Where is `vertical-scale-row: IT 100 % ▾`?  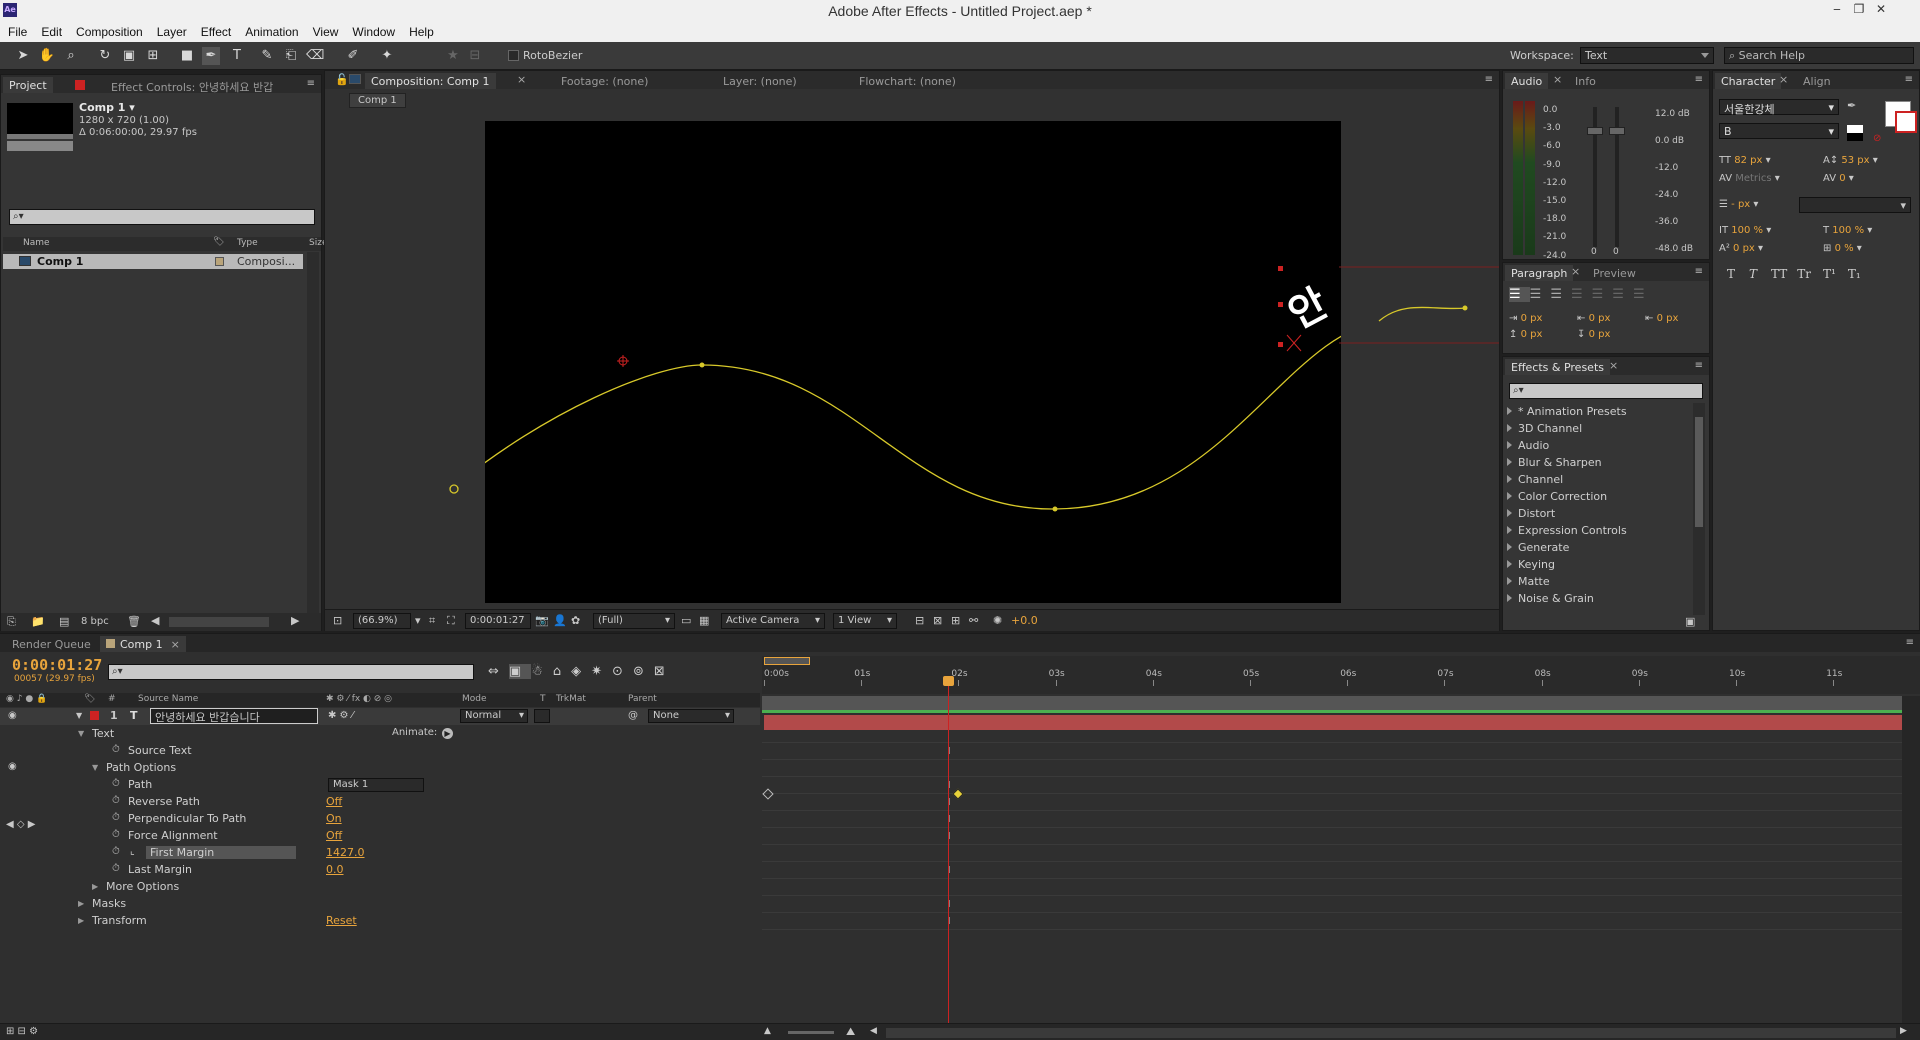
vertical-scale-row: IT 100 % ▾ is located at coordinates (1745, 230).